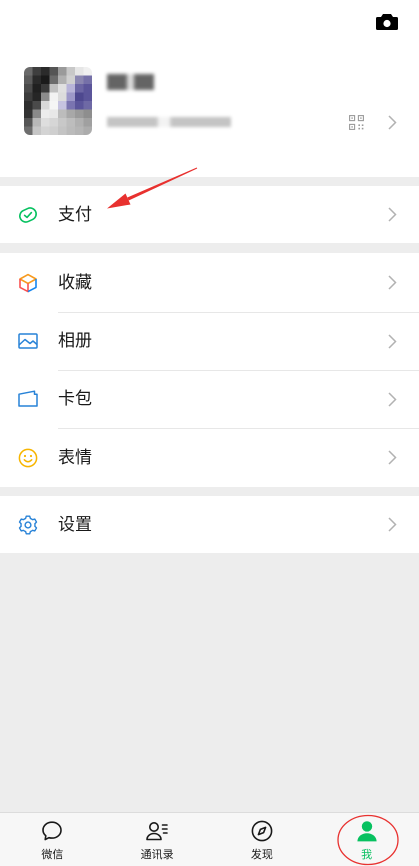 This screenshot has height=866, width=419. I want to click on menu-group-settings: 设置, so click(209, 524).